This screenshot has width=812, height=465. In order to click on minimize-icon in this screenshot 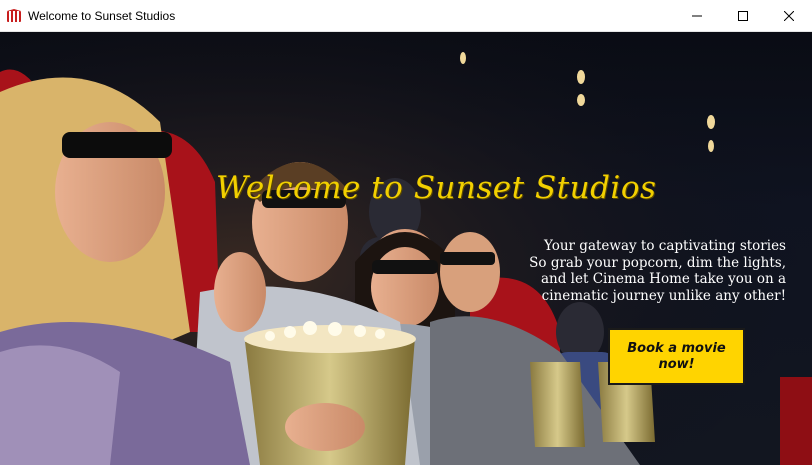, I will do `click(697, 16)`.